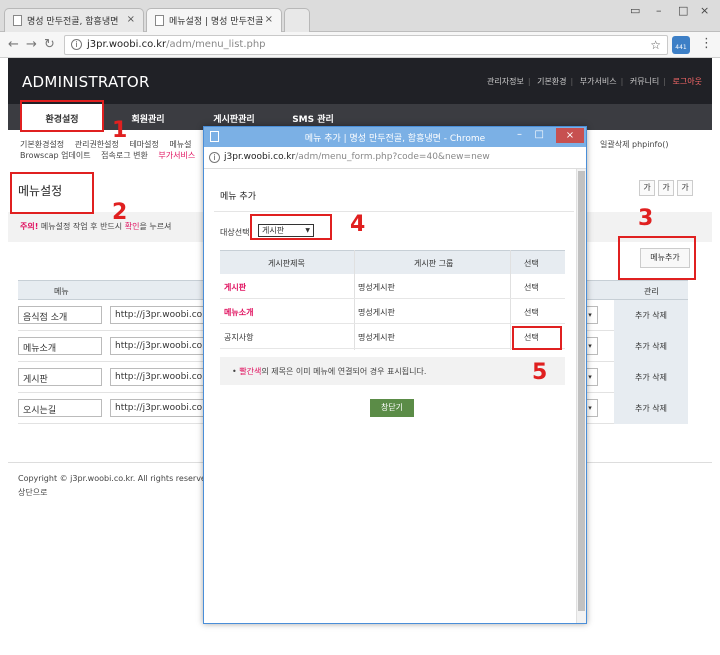 This screenshot has width=720, height=655. Describe the element at coordinates (392, 262) in the screenshot. I see `board-table-header: 게시판제목 게시판 그룹 선택` at that location.